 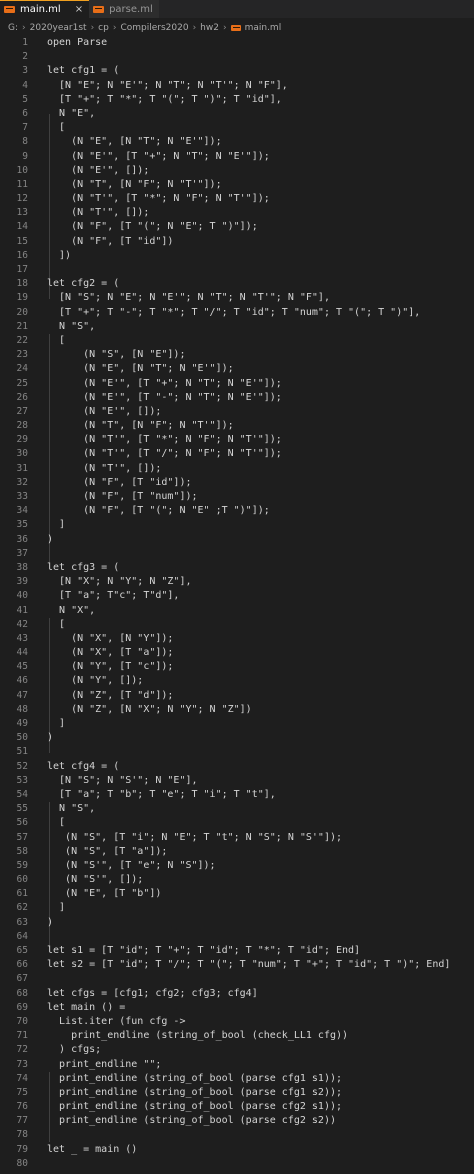 What do you see at coordinates (58, 28) in the screenshot?
I see `breadcrumb-item-folder: 2020year1st` at bounding box center [58, 28].